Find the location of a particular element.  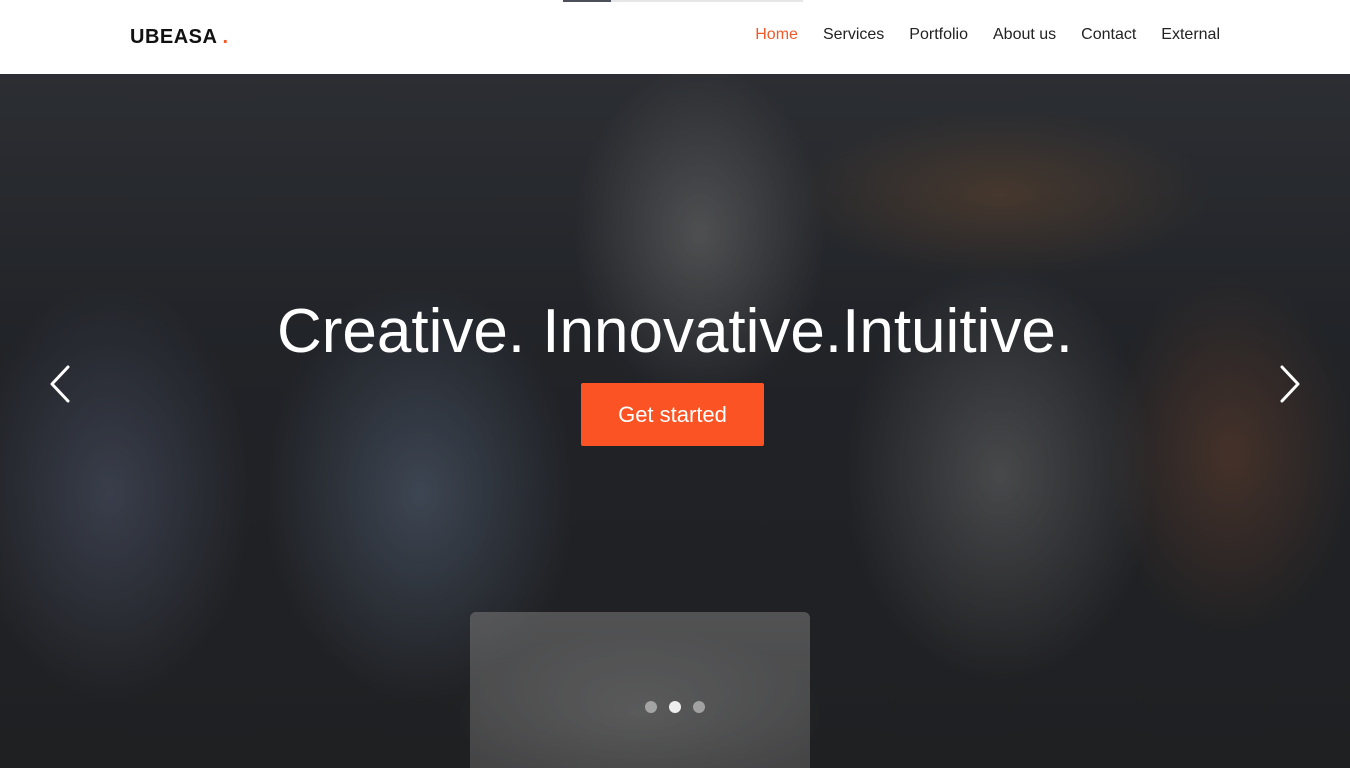

carousel-prev-button is located at coordinates (60, 384).